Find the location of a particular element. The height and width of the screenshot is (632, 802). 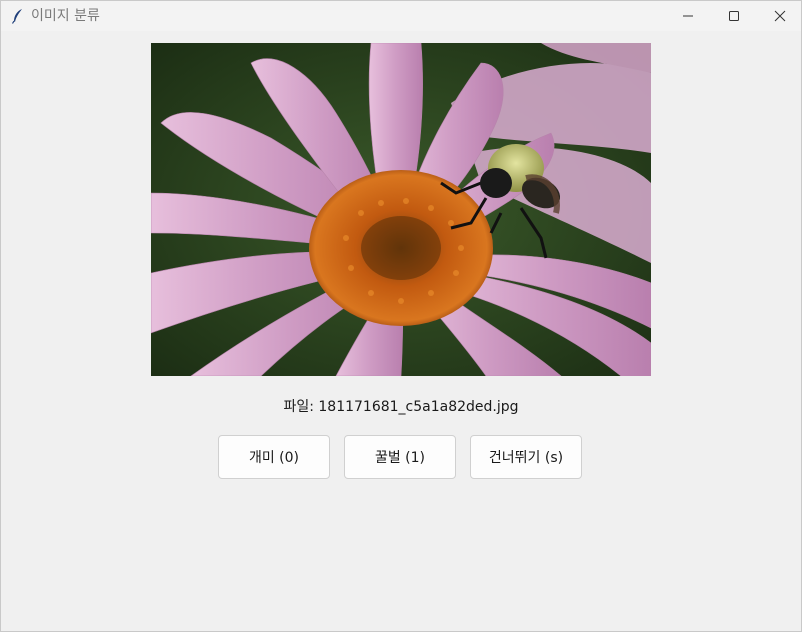

minimize-button is located at coordinates (688, 16).